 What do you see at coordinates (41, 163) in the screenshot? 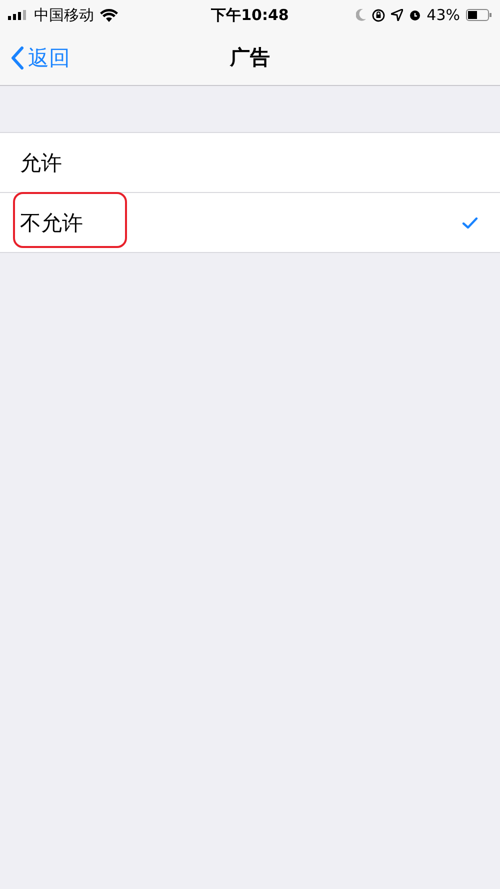
I see `option-label: 允许` at bounding box center [41, 163].